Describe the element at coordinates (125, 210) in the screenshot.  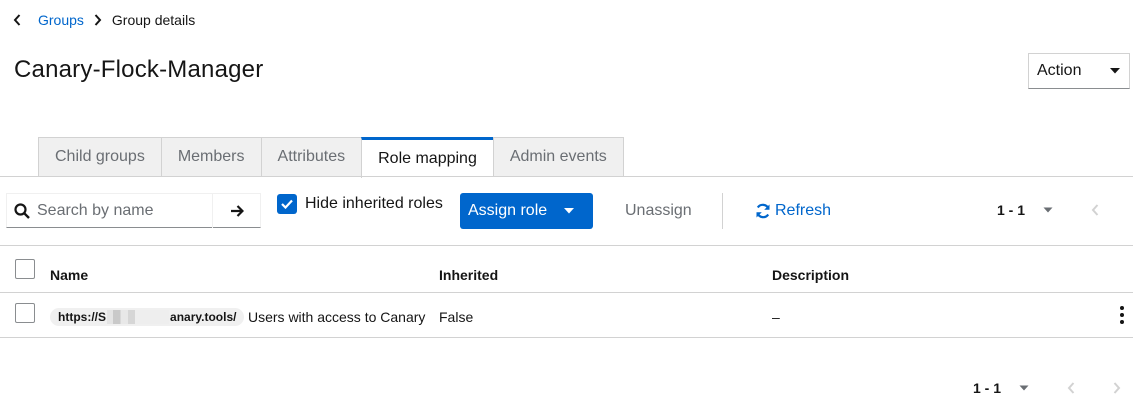
I see `search-input` at that location.